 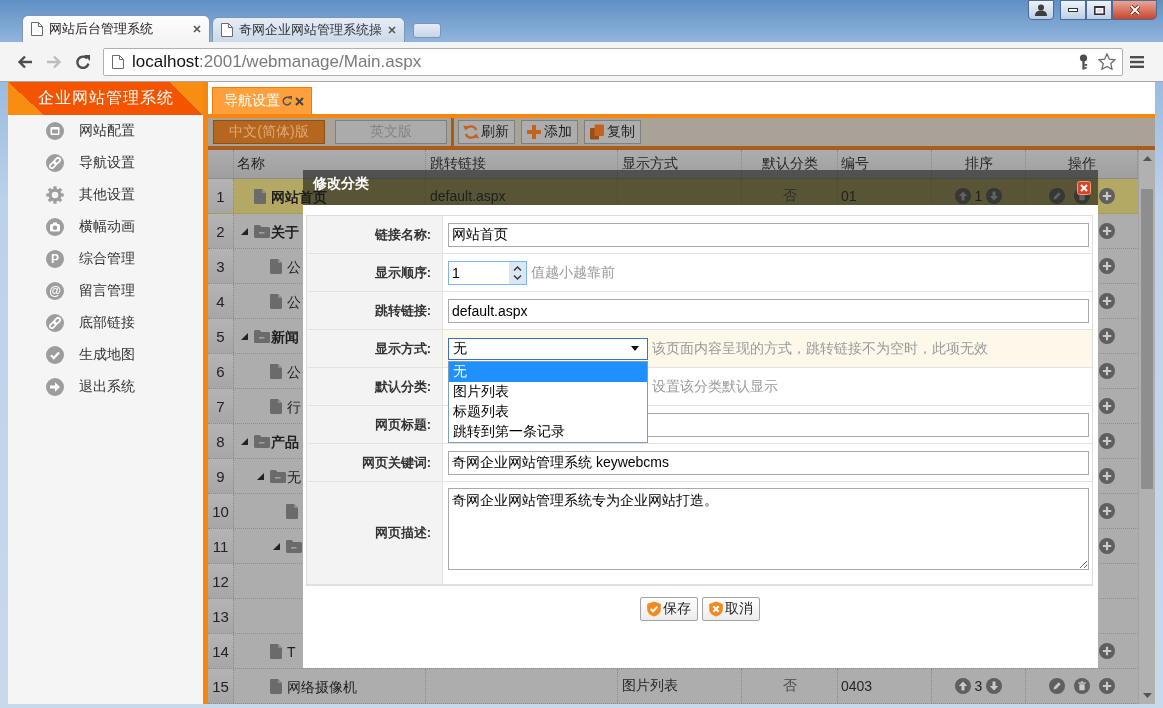 What do you see at coordinates (1082, 686) in the screenshot?
I see `trash-icon` at bounding box center [1082, 686].